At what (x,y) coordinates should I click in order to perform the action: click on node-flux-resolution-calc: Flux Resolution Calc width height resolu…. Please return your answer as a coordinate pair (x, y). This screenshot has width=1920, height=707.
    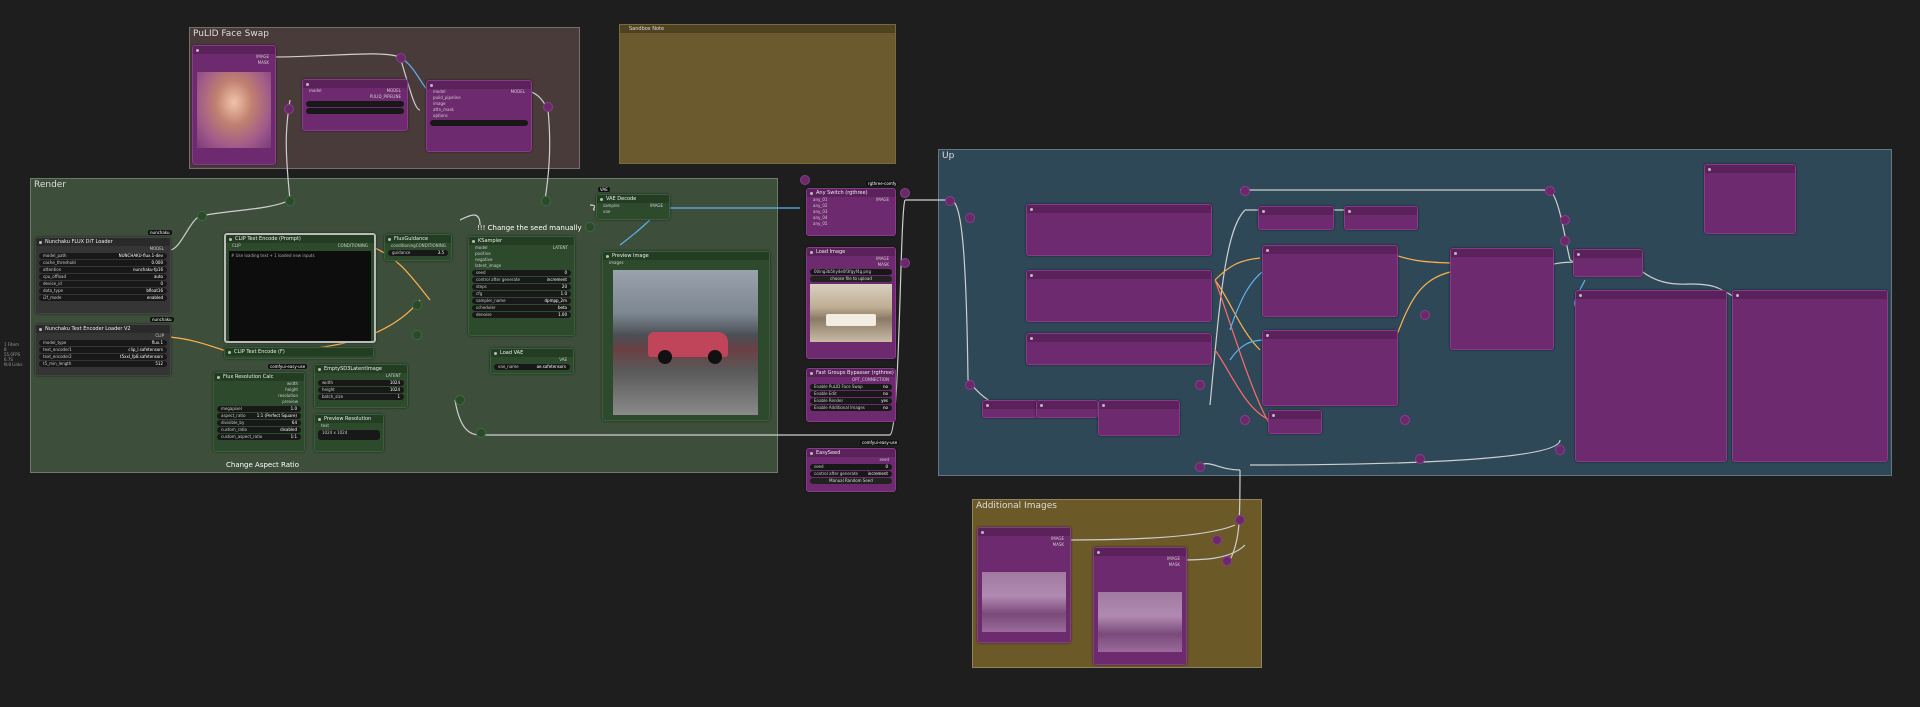
    Looking at the image, I should click on (259, 412).